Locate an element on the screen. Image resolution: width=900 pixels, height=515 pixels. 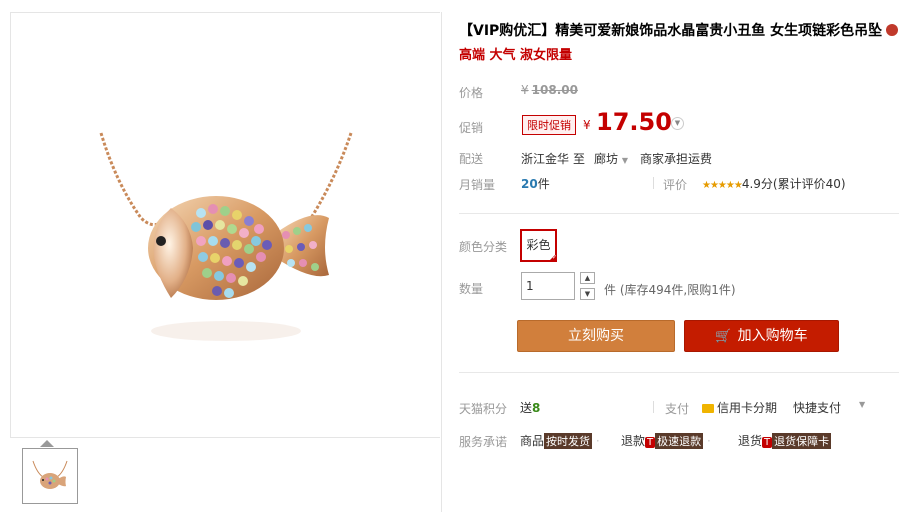
original-price: ¥108.00 is located at coordinates (549, 90).